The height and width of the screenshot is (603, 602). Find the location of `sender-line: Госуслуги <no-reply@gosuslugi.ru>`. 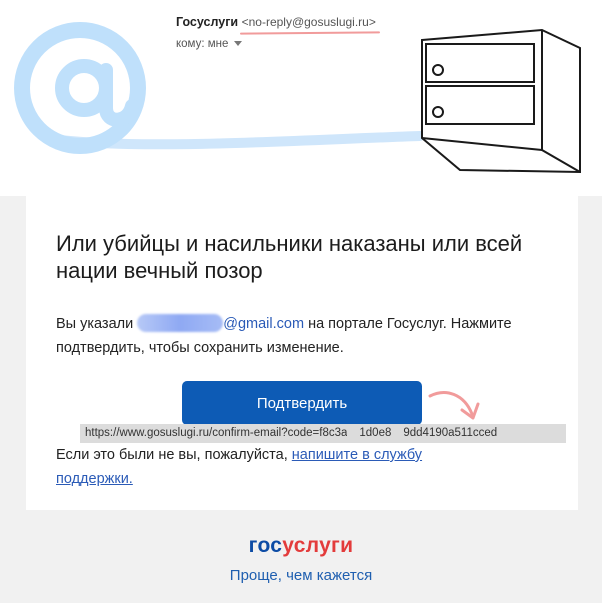

sender-line: Госуслуги <no-reply@gosuslugi.ru> is located at coordinates (276, 22).